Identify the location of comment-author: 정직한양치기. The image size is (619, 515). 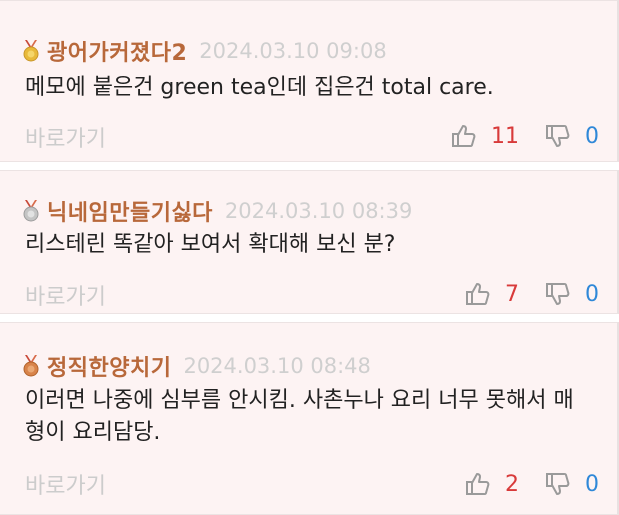
(109, 366).